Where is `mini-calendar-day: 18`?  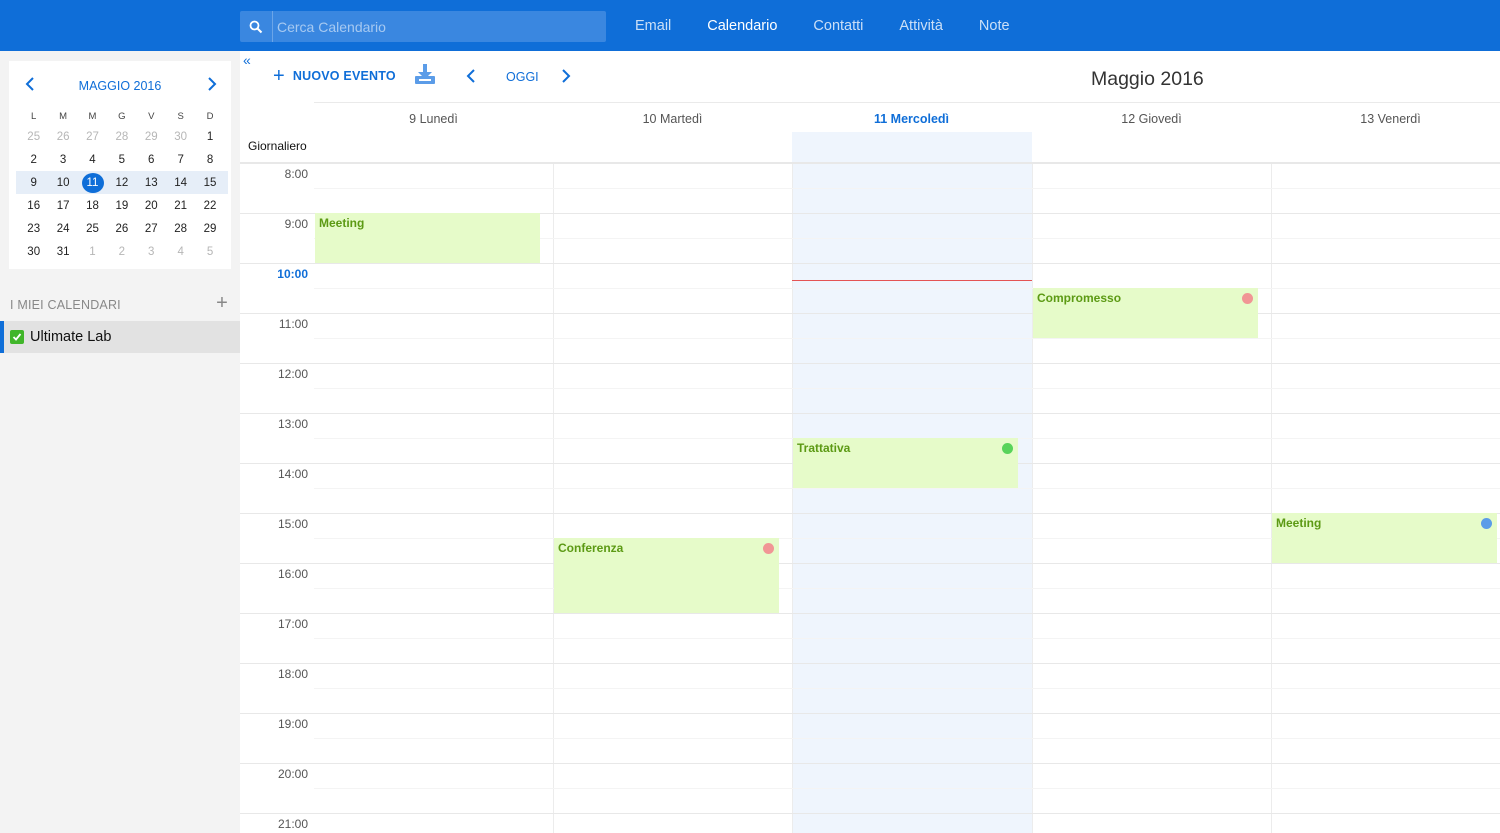 mini-calendar-day: 18 is located at coordinates (92, 206).